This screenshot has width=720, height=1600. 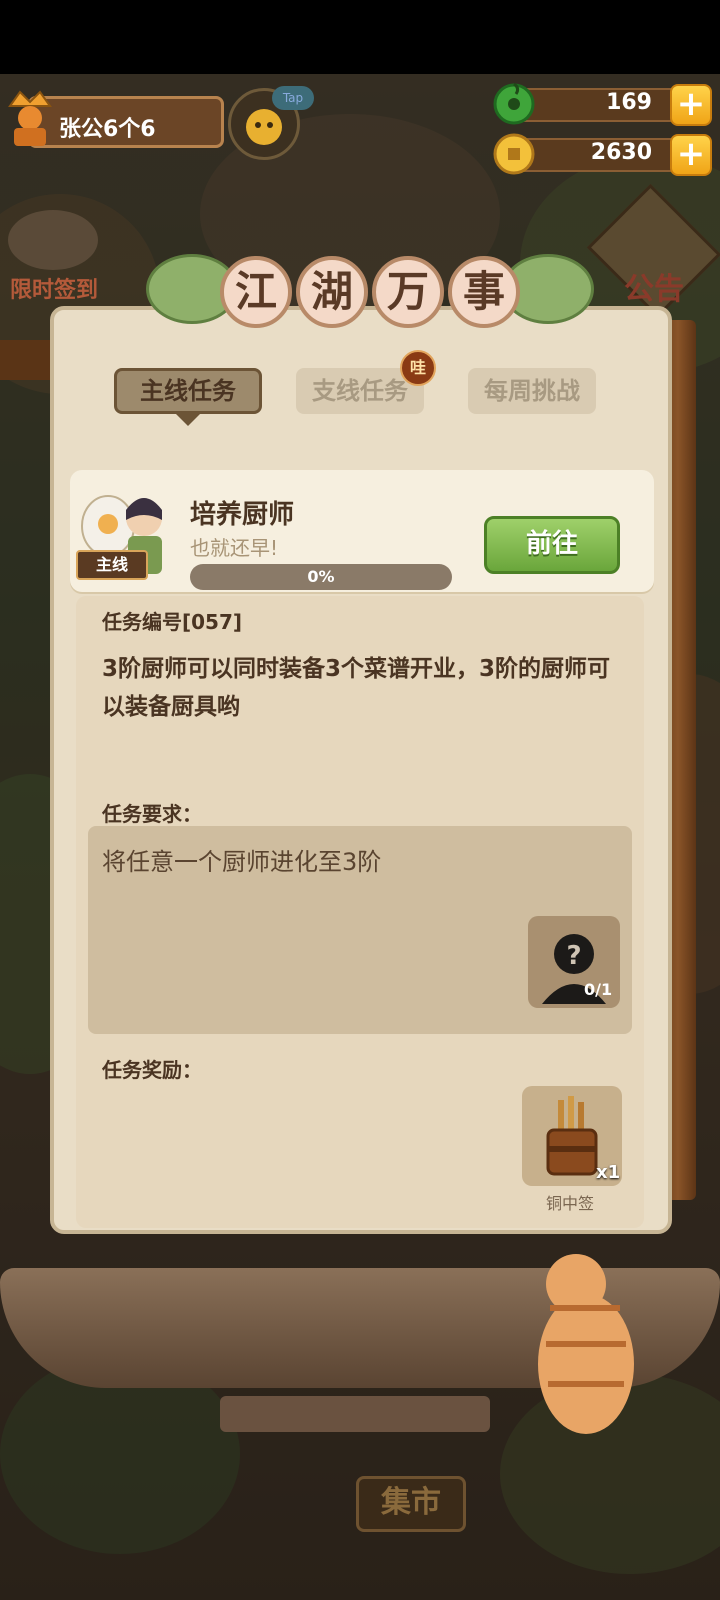 What do you see at coordinates (356, 688) in the screenshot?
I see `task-description: 3阶厨师可以同时装备3个菜谱开业，3阶的厨师可以装备厨具哟` at bounding box center [356, 688].